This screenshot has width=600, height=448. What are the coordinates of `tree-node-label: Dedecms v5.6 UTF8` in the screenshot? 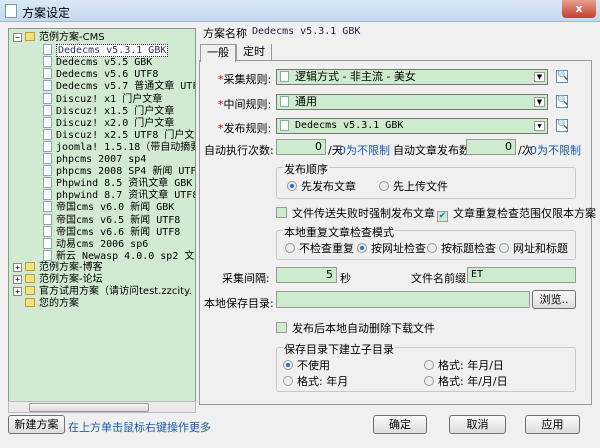 It's located at (107, 75).